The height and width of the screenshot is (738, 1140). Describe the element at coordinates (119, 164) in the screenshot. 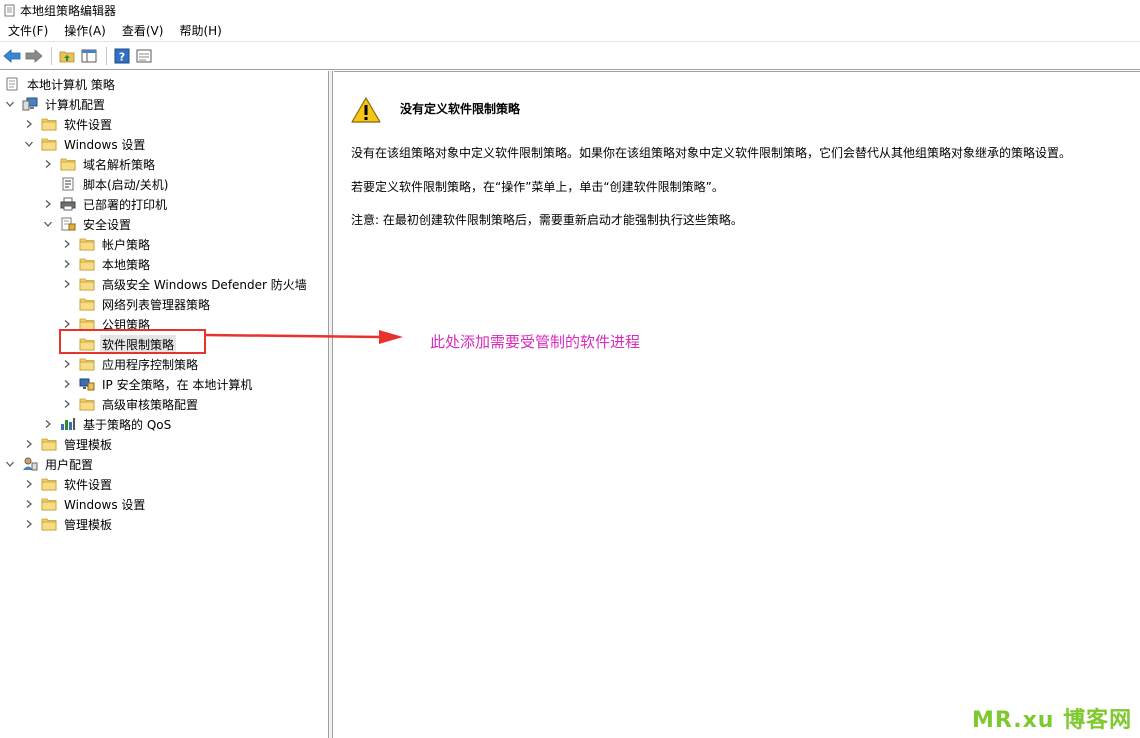

I see `tree-item-label: 域名解析策略` at that location.